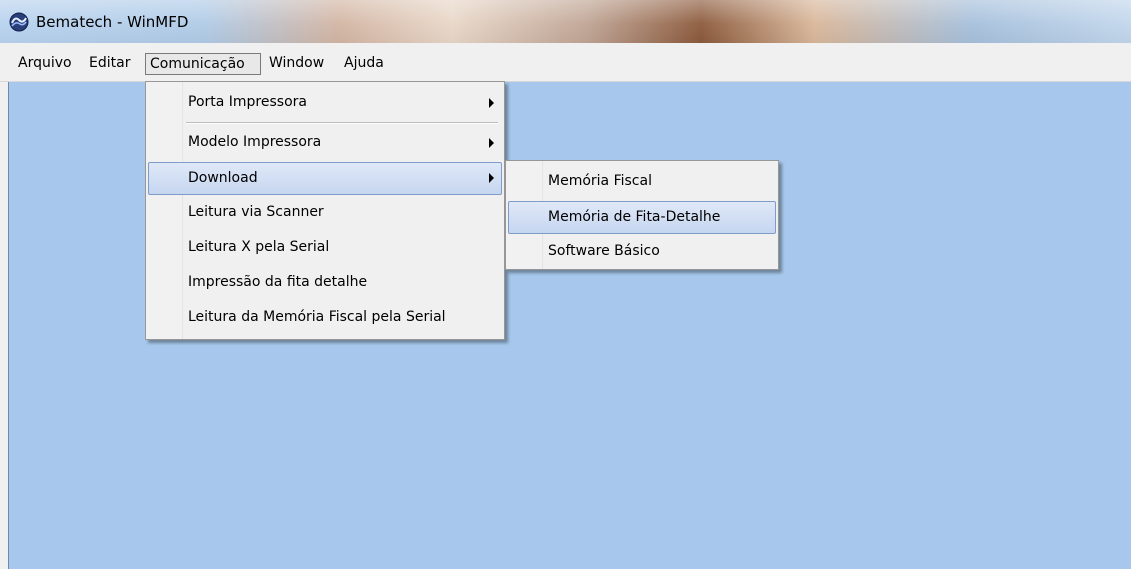 The image size is (1131, 569). Describe the element at coordinates (317, 317) in the screenshot. I see `menu-item-label: Leitura da Memória Fiscal pela Serial` at that location.